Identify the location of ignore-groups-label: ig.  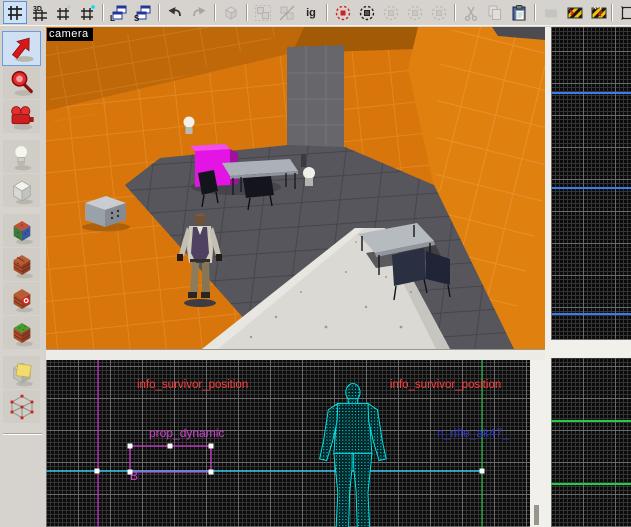
(311, 12).